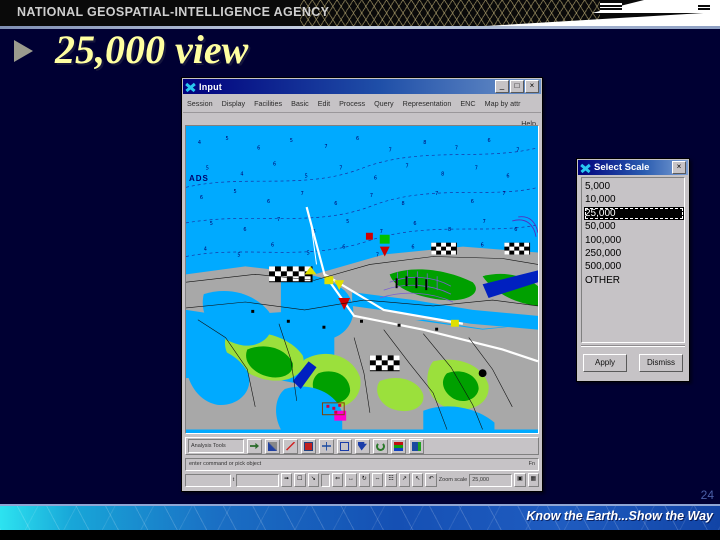  What do you see at coordinates (634, 199) in the screenshot?
I see `scale-option-10000: 10,000` at bounding box center [634, 199].